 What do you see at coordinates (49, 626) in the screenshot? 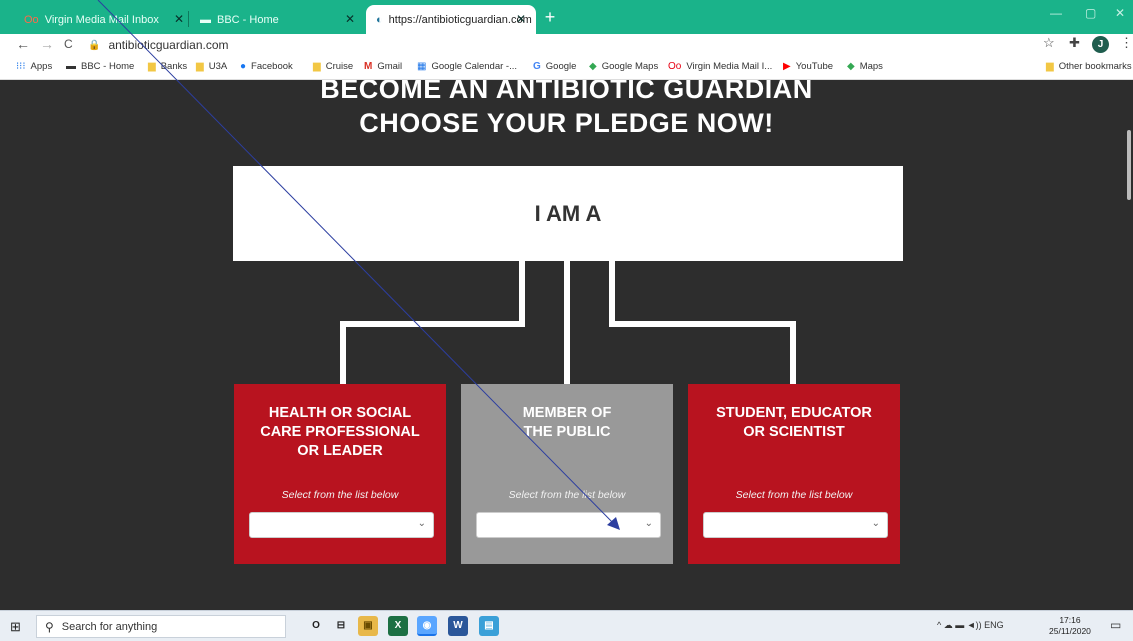
I see `search-icon: ⚲` at bounding box center [49, 626].